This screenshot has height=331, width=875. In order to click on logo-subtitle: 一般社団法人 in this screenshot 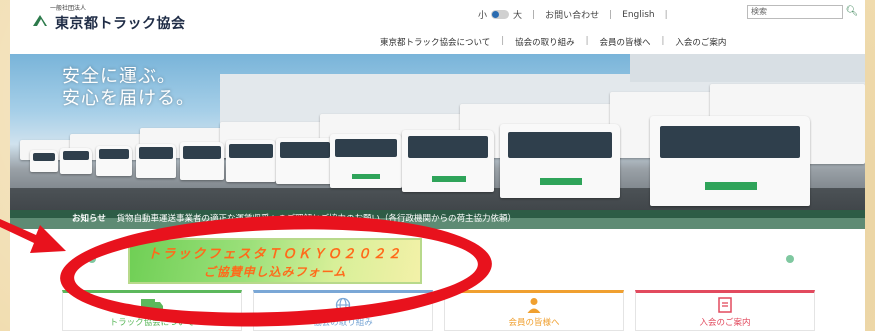, I will do `click(68, 8)`.